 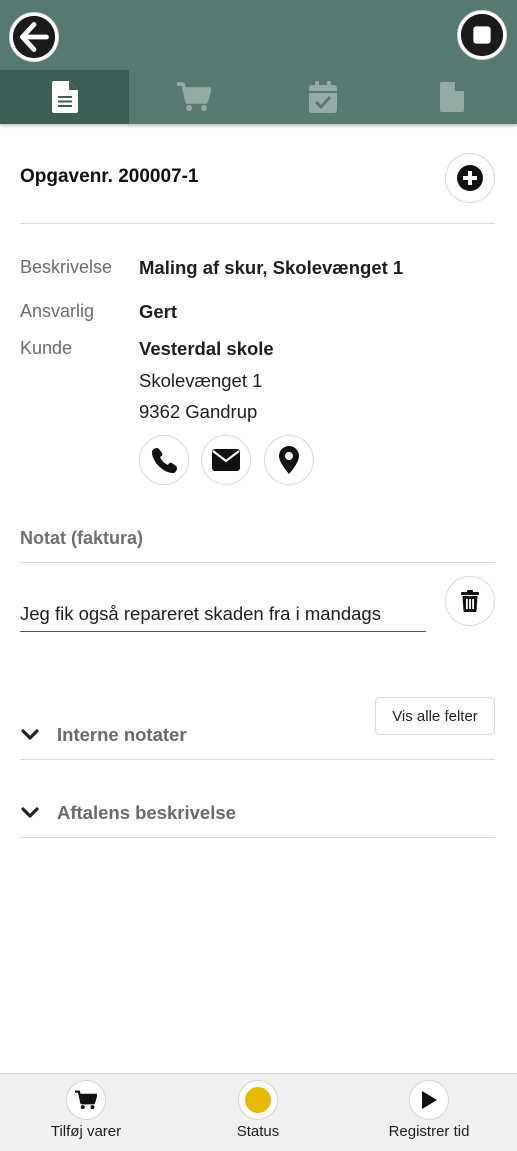 I want to click on map-marker-icon, so click(x=289, y=460).